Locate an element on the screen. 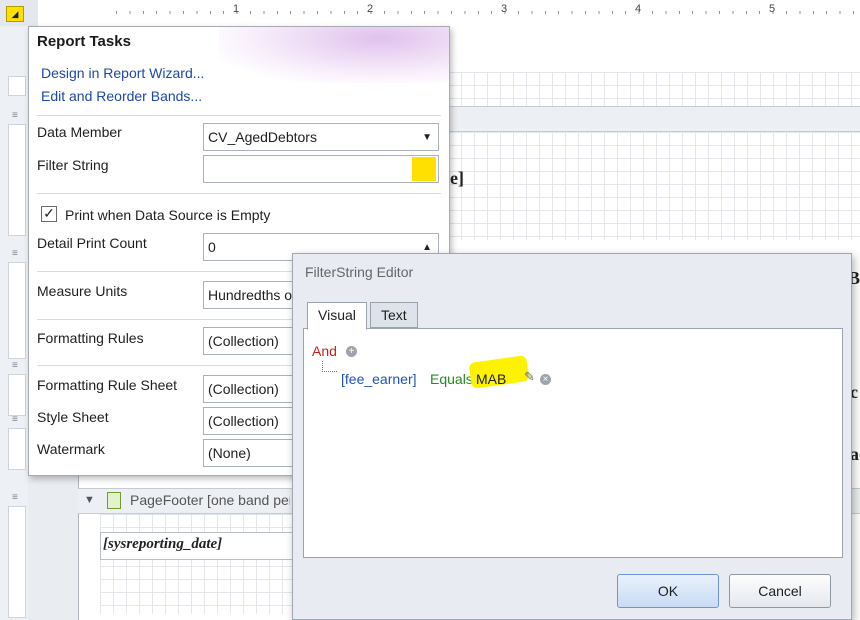  horizontal-ruler: 1 2 3 4 5 is located at coordinates (449, 13).